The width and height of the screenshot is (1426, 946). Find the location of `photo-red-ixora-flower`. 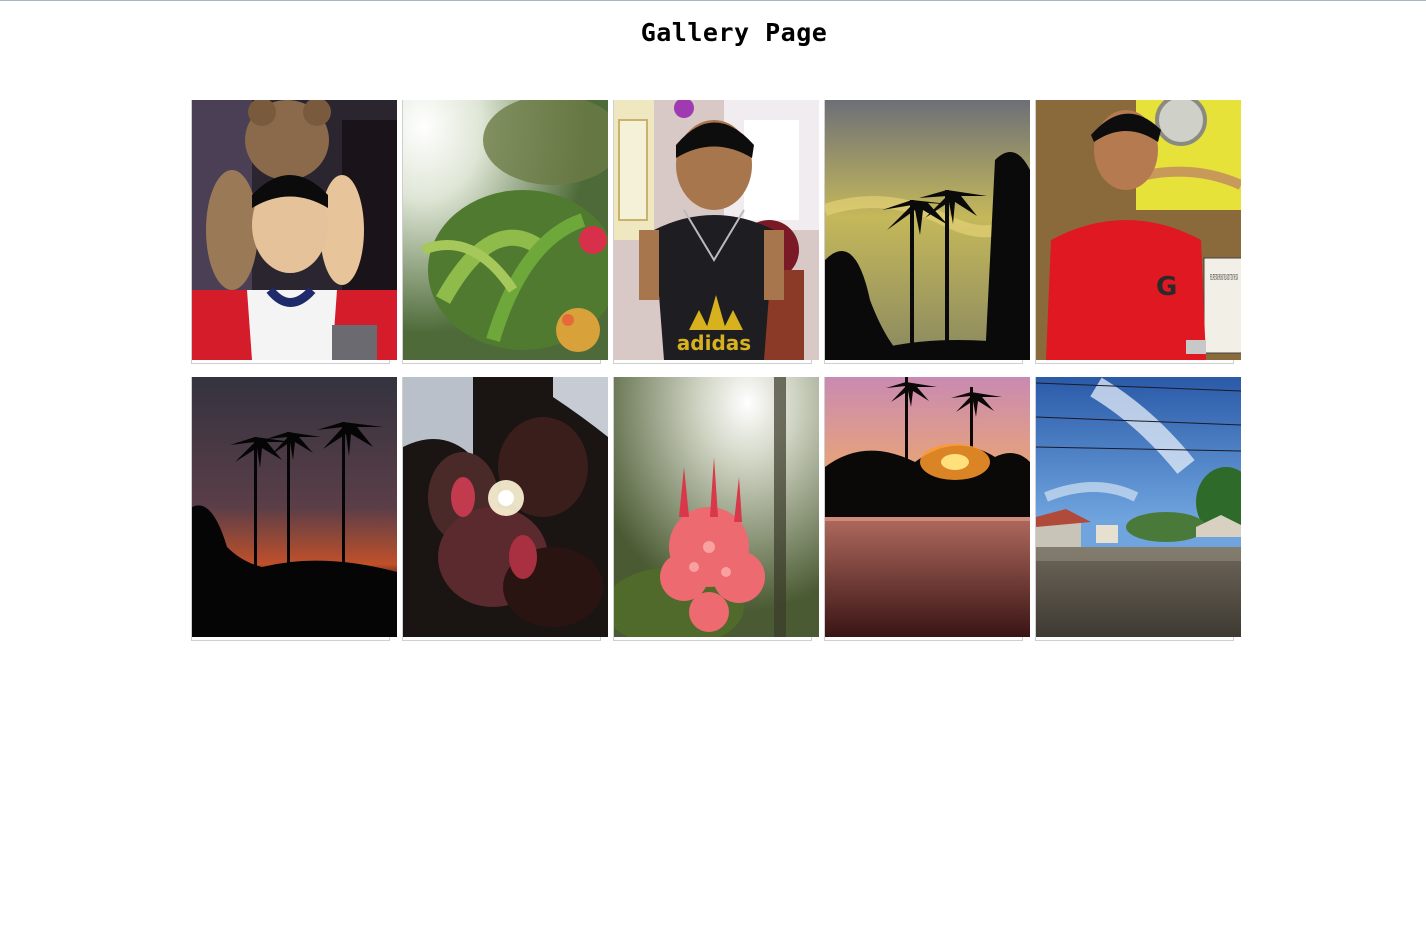

photo-red-ixora-flower is located at coordinates (716, 507).